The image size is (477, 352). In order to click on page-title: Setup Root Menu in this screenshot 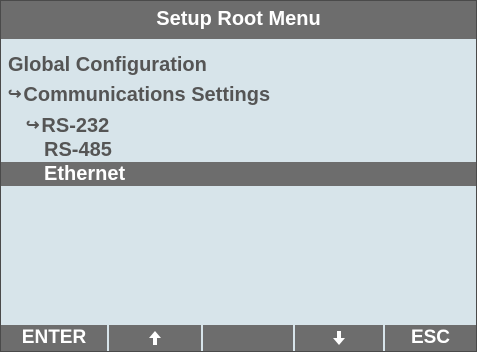, I will do `click(238, 19)`.